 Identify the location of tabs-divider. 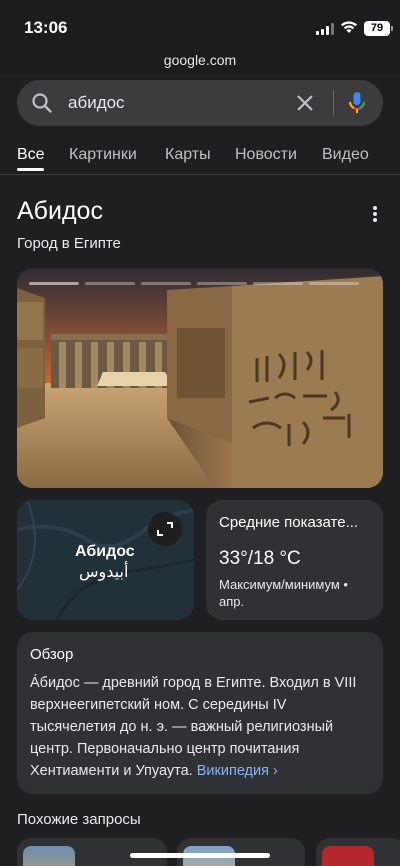
(200, 174).